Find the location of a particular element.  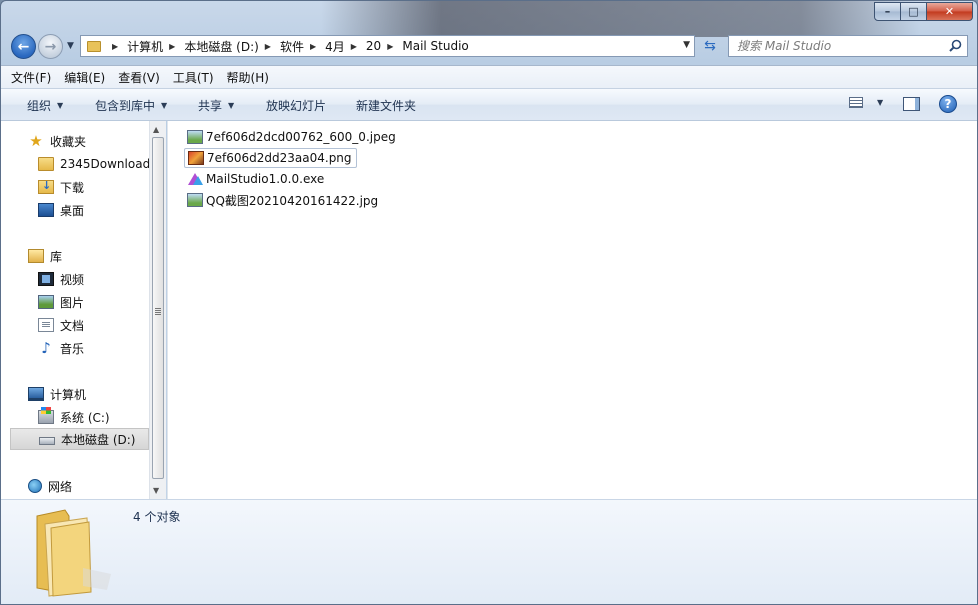

menu-file: 文件(F) is located at coordinates (31, 77).